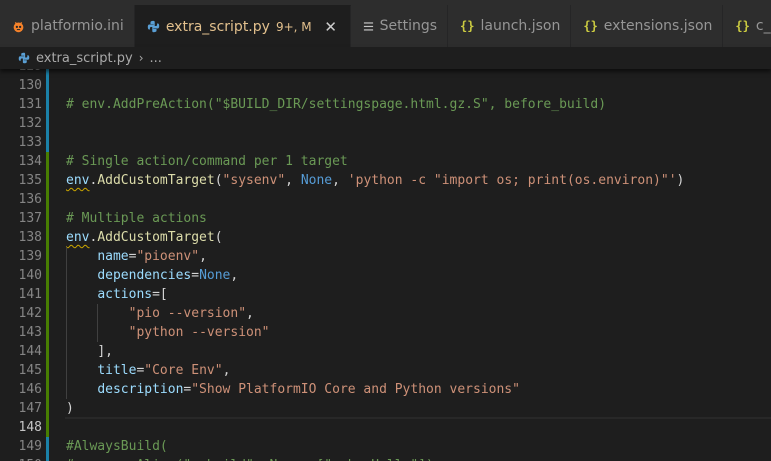 This screenshot has width=771, height=461. I want to click on tab-label: launch.json, so click(520, 26).